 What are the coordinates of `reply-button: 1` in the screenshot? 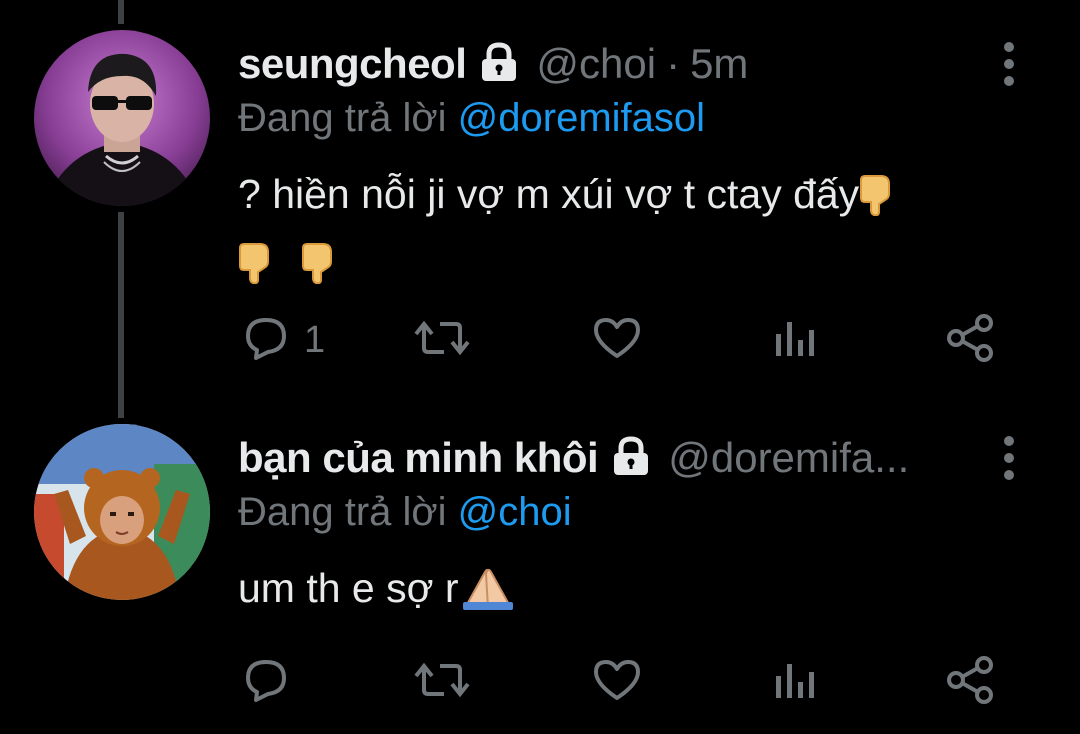 It's located at (283, 340).